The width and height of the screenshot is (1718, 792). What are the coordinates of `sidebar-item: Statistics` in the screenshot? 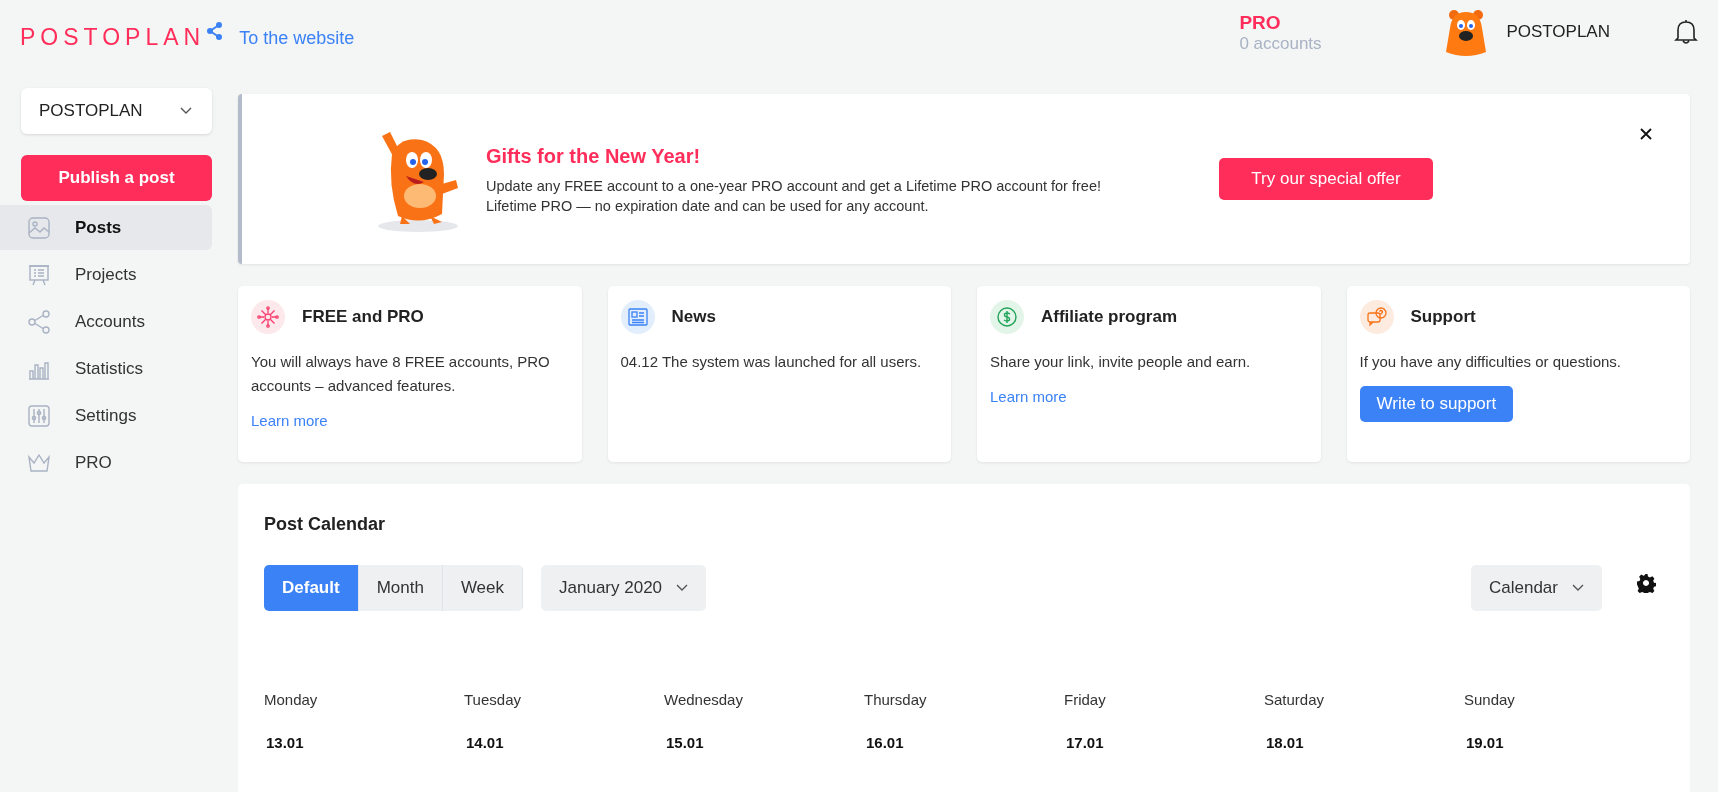 It's located at (106, 368).